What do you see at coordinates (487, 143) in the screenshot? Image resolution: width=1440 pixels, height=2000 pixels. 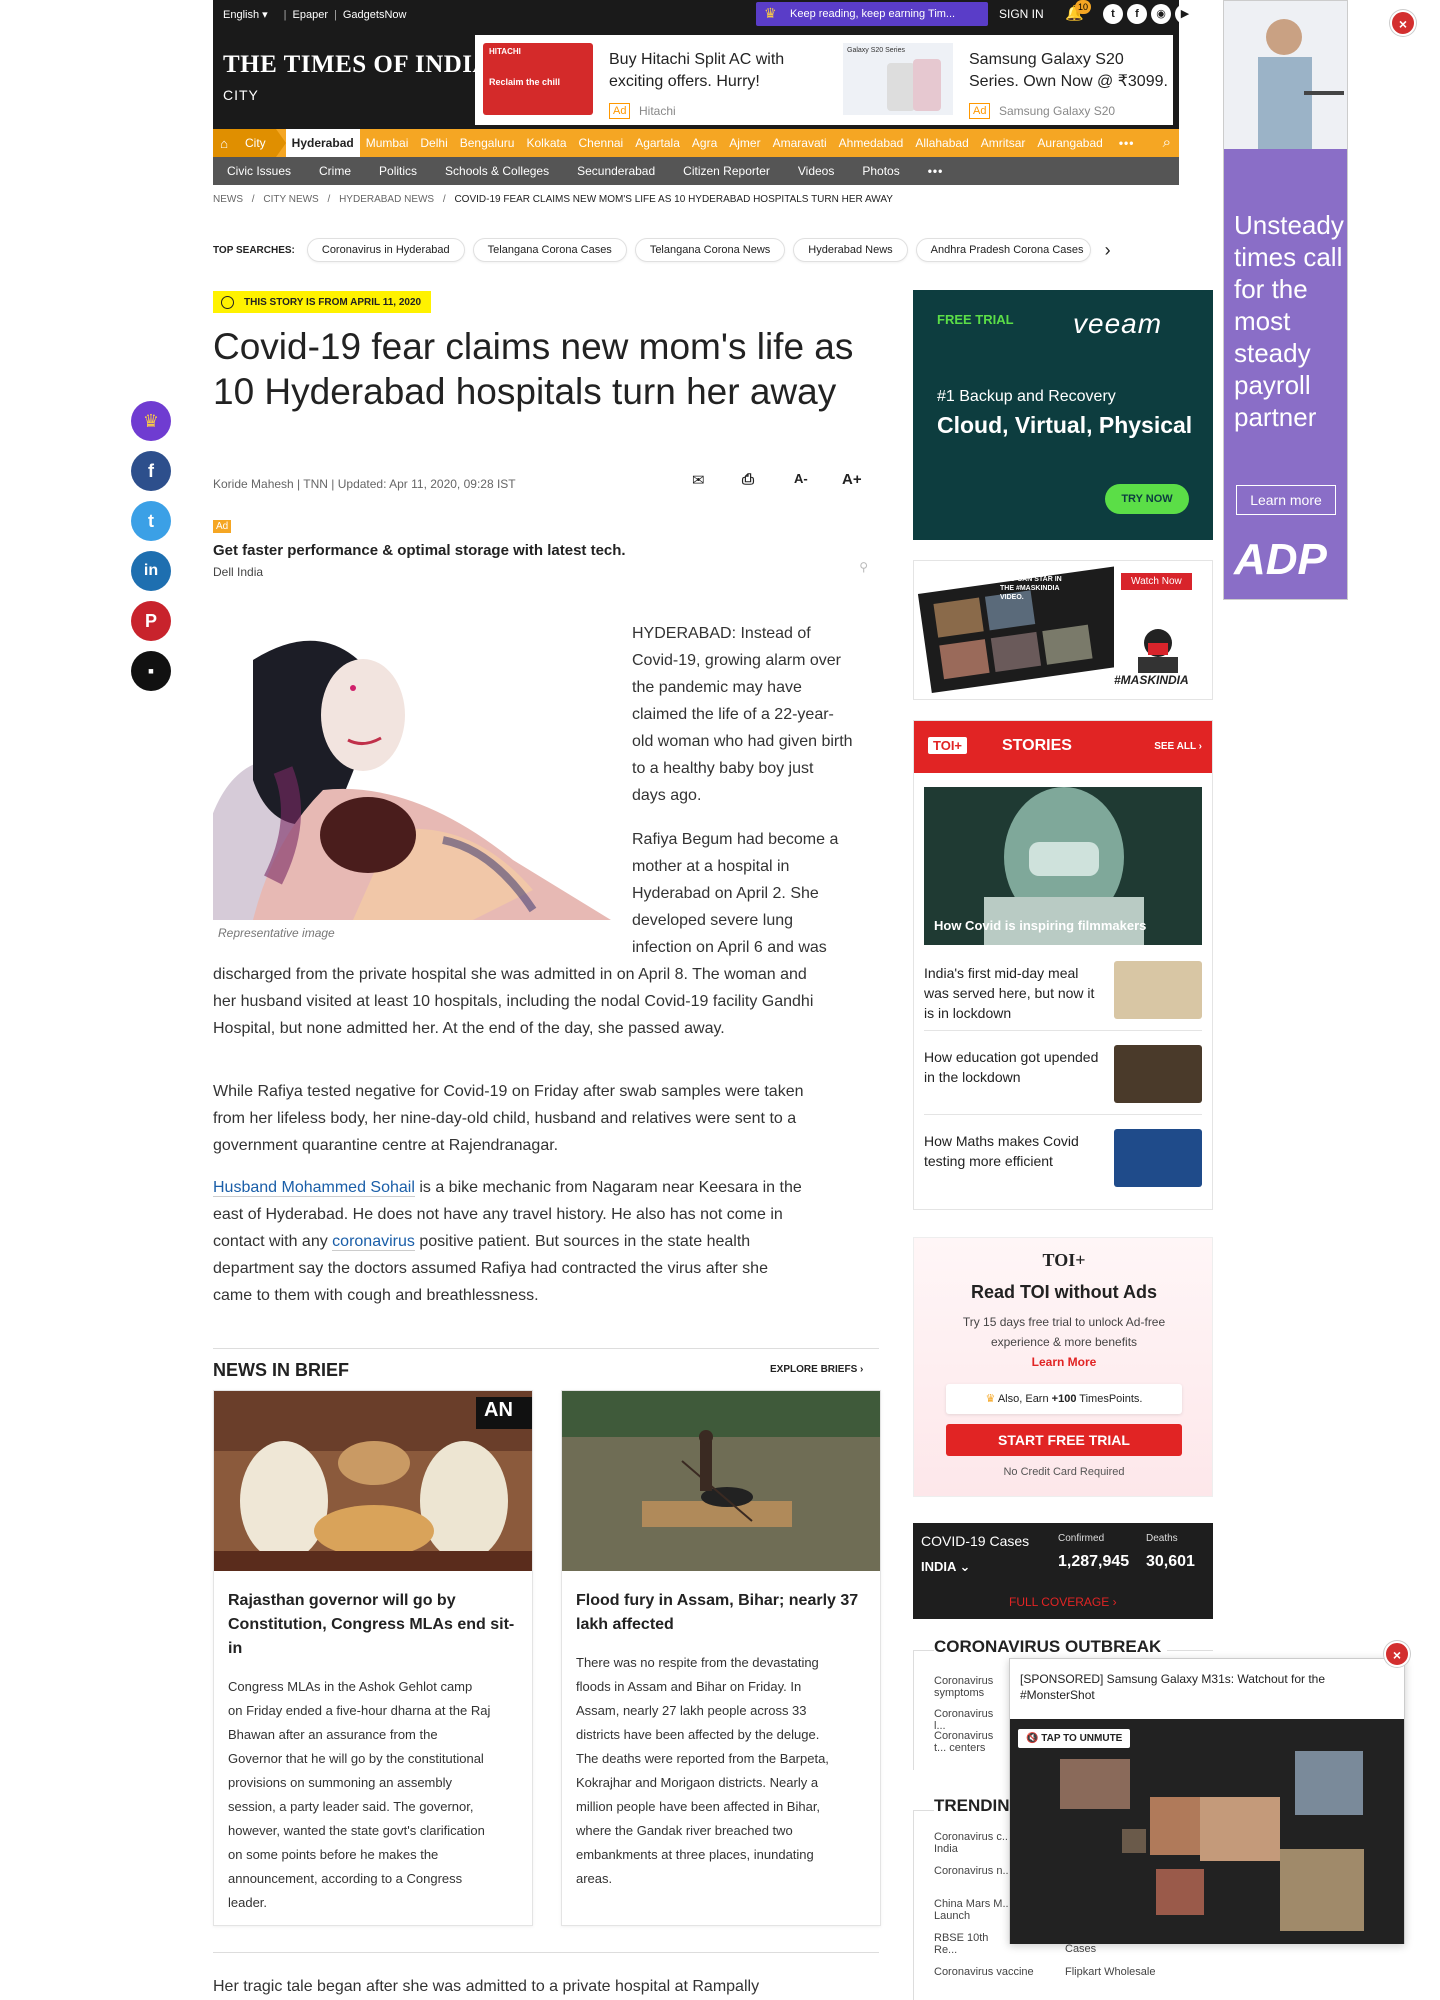 I see `nav-city-item: Bengaluru` at bounding box center [487, 143].